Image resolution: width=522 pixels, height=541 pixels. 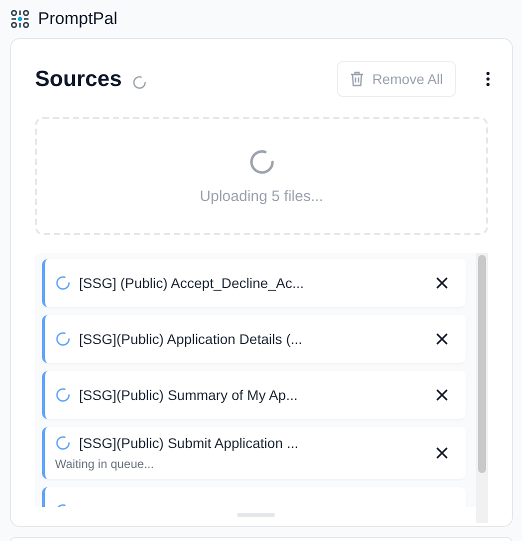 What do you see at coordinates (488, 79) in the screenshot?
I see `kebab-icon` at bounding box center [488, 79].